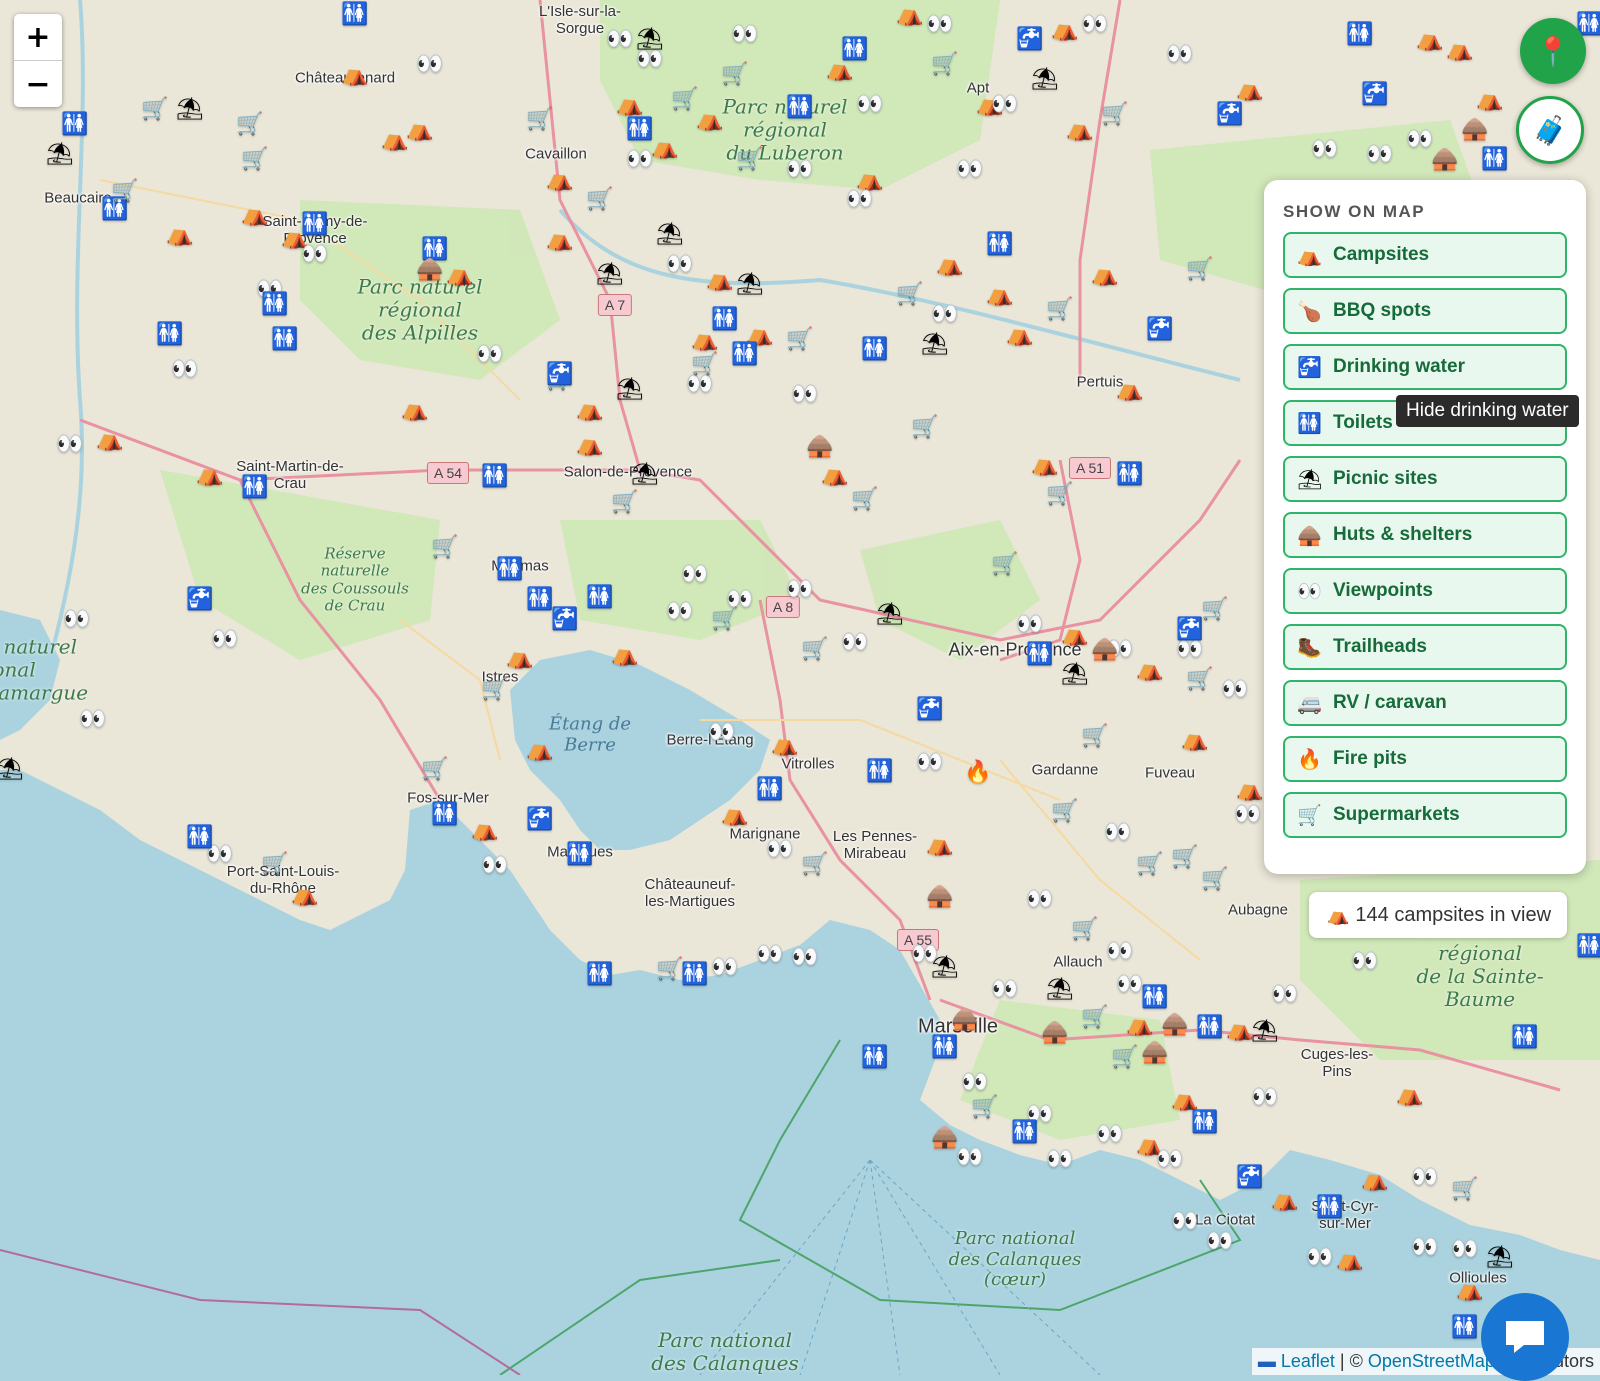 This screenshot has width=1600, height=1381. What do you see at coordinates (1553, 51) in the screenshot?
I see `locate-button: 📍` at bounding box center [1553, 51].